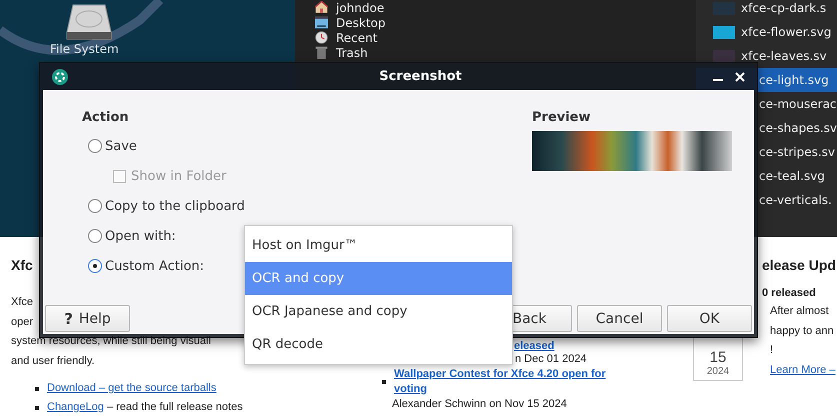 The height and width of the screenshot is (418, 837). Describe the element at coordinates (798, 104) in the screenshot. I see `file-name: ce-mouserac` at that location.